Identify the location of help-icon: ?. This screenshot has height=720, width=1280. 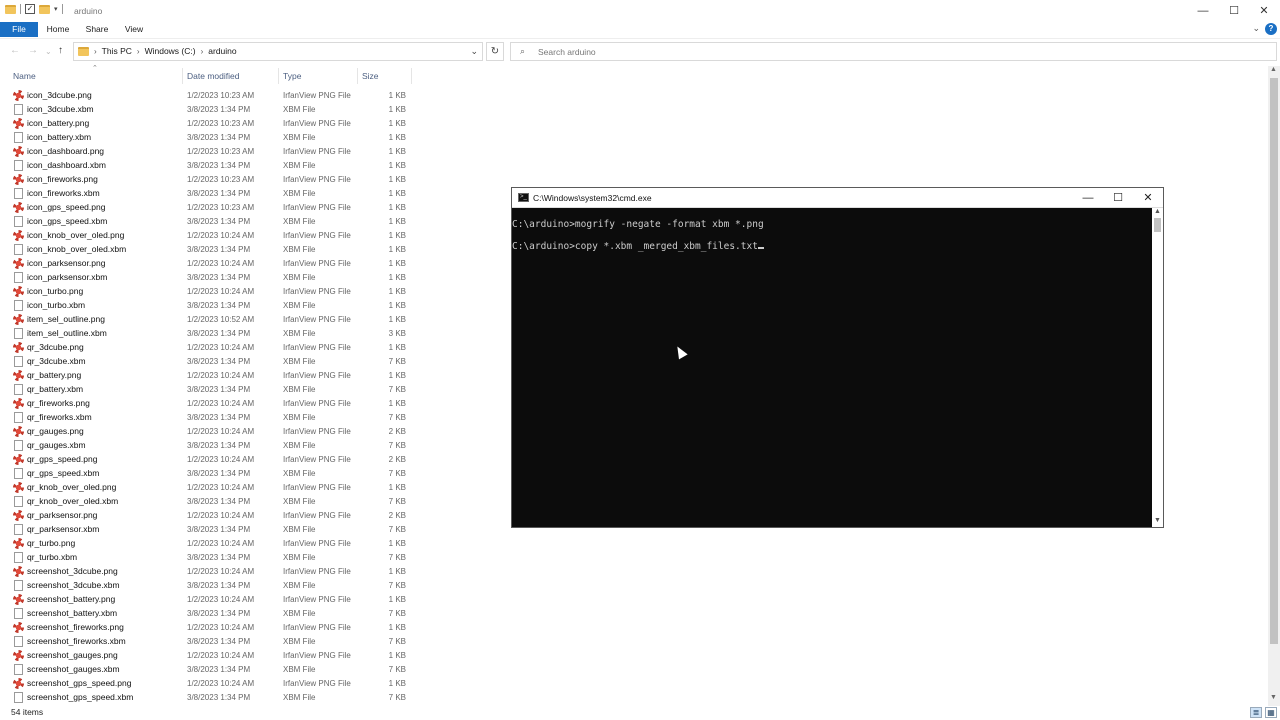
(1271, 29).